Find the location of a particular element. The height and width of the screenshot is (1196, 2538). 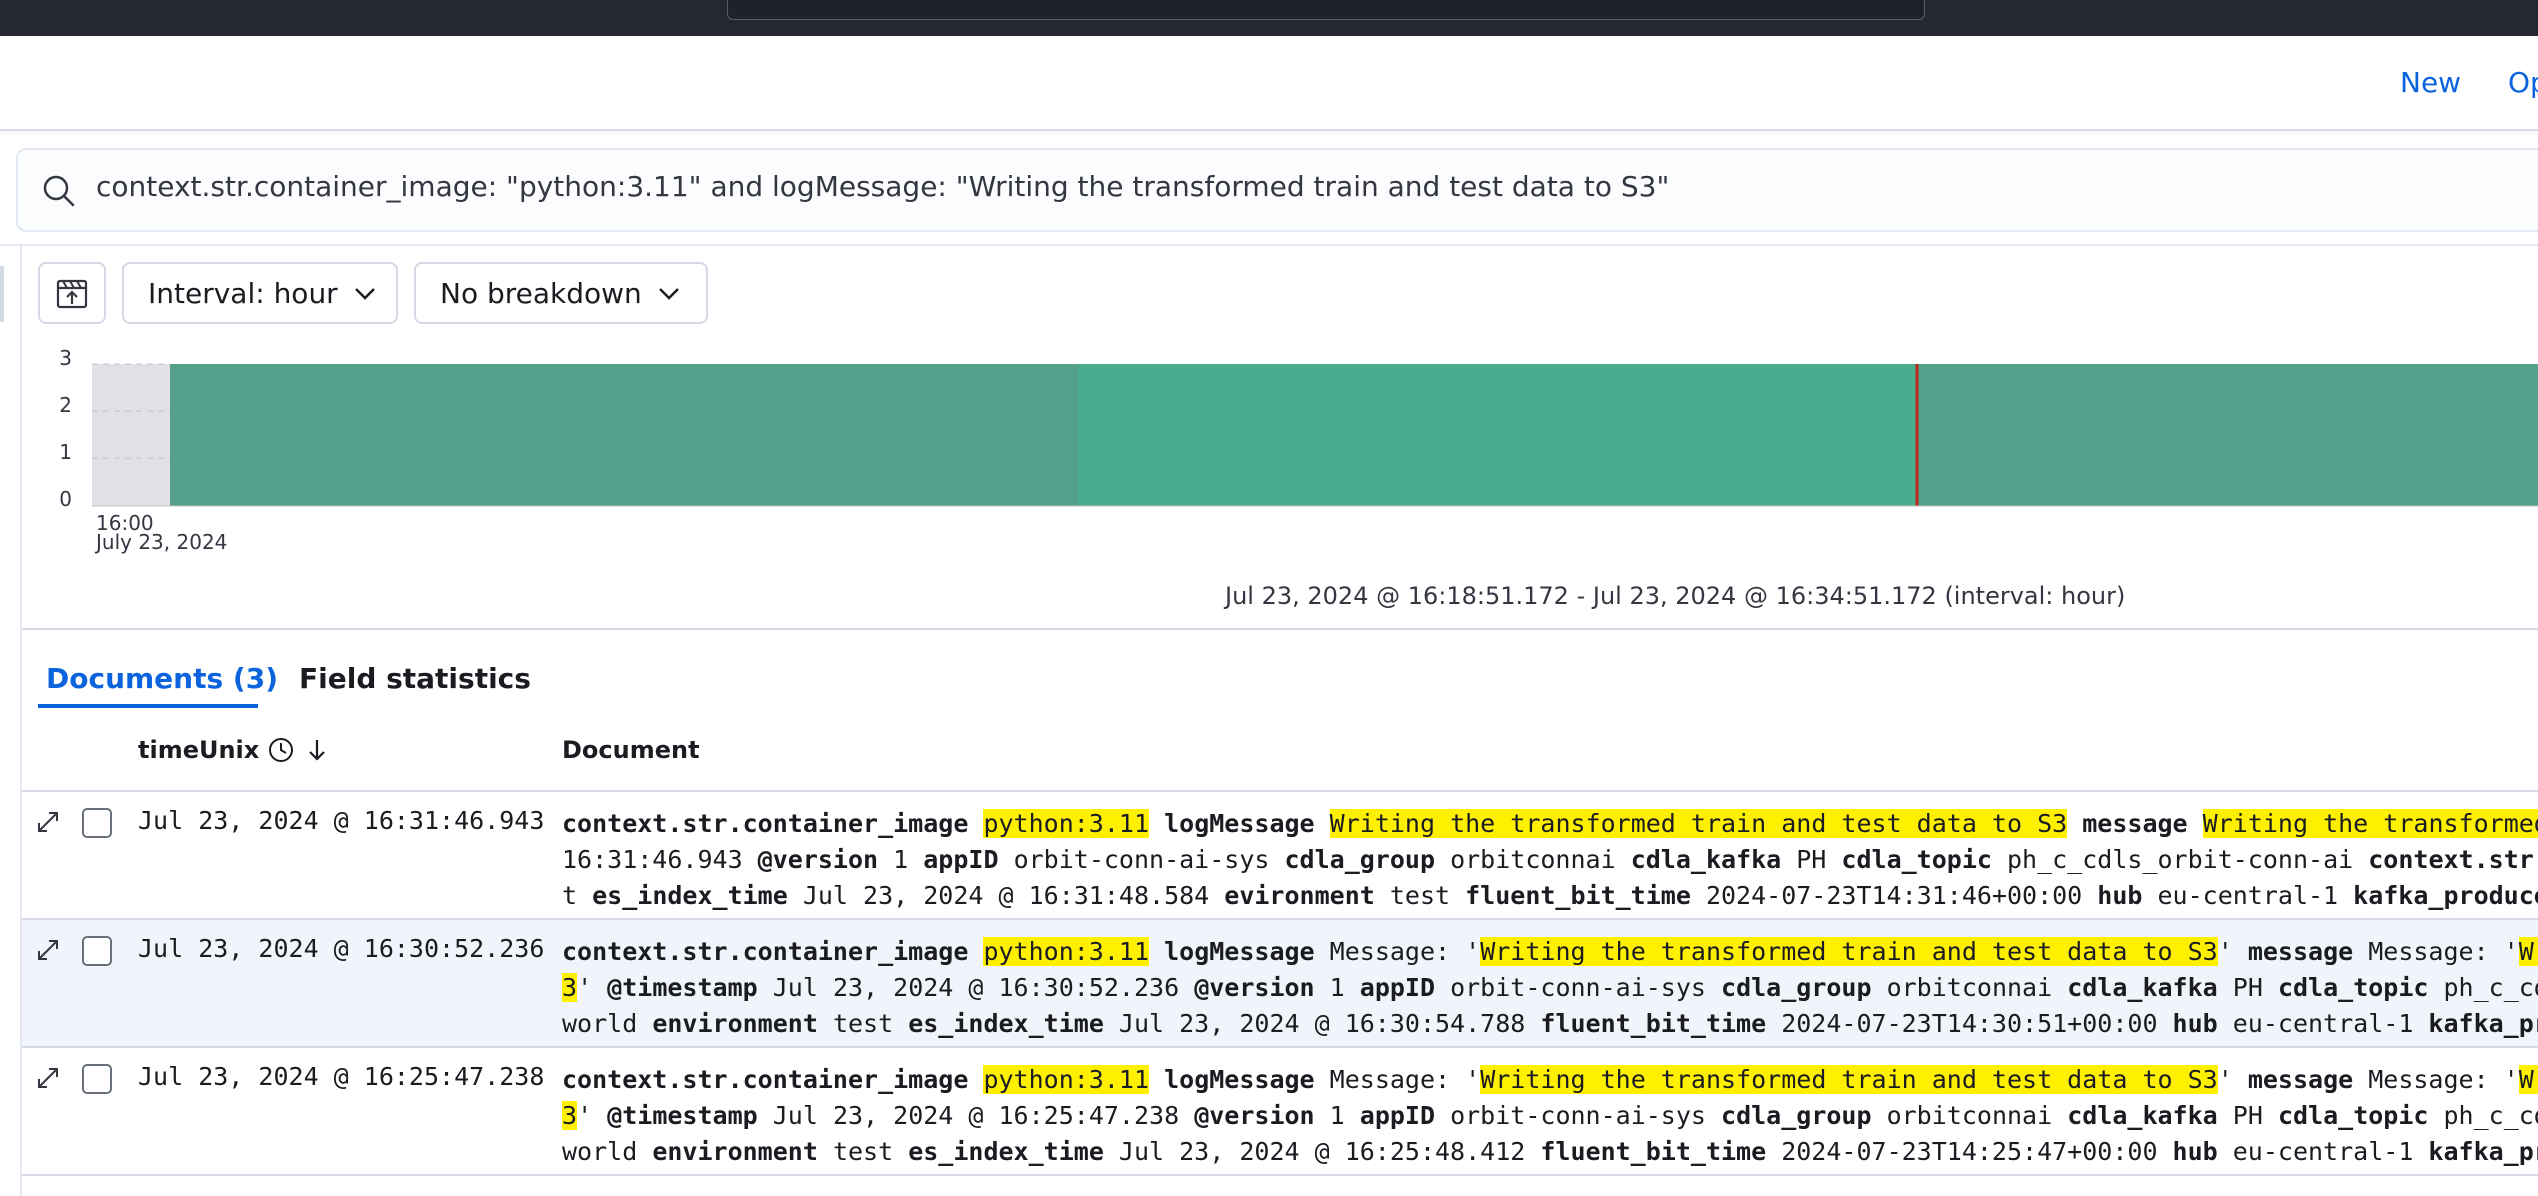

new-button: New is located at coordinates (2430, 82).